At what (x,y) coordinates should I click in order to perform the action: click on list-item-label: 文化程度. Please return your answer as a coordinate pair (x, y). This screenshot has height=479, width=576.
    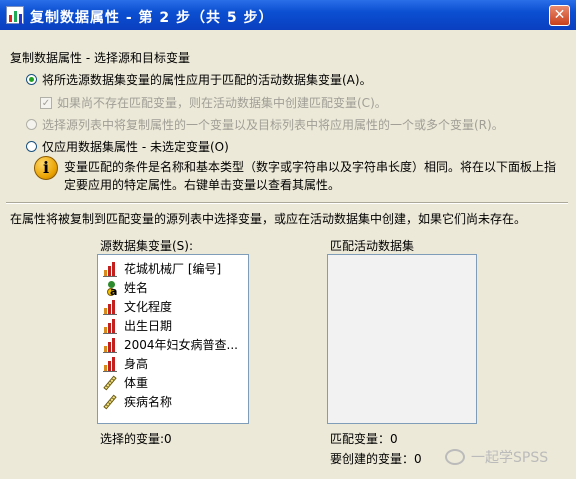
    Looking at the image, I should click on (148, 307).